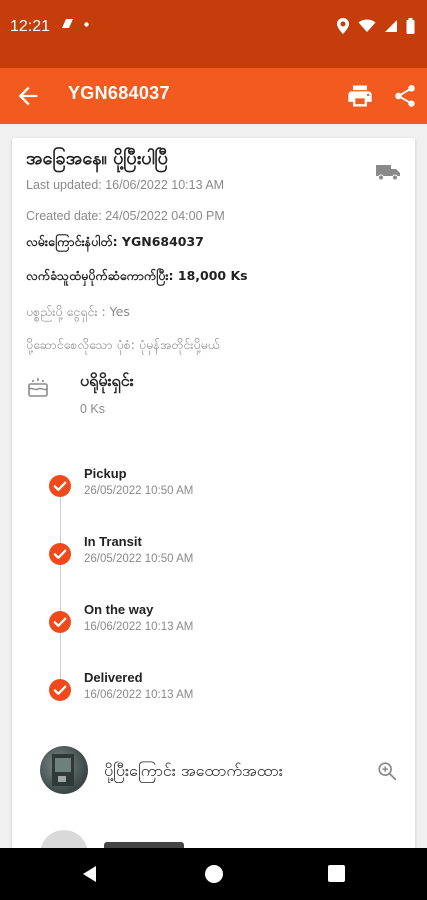 Image resolution: width=427 pixels, height=900 pixels. I want to click on back-arrow-icon, so click(28, 96).